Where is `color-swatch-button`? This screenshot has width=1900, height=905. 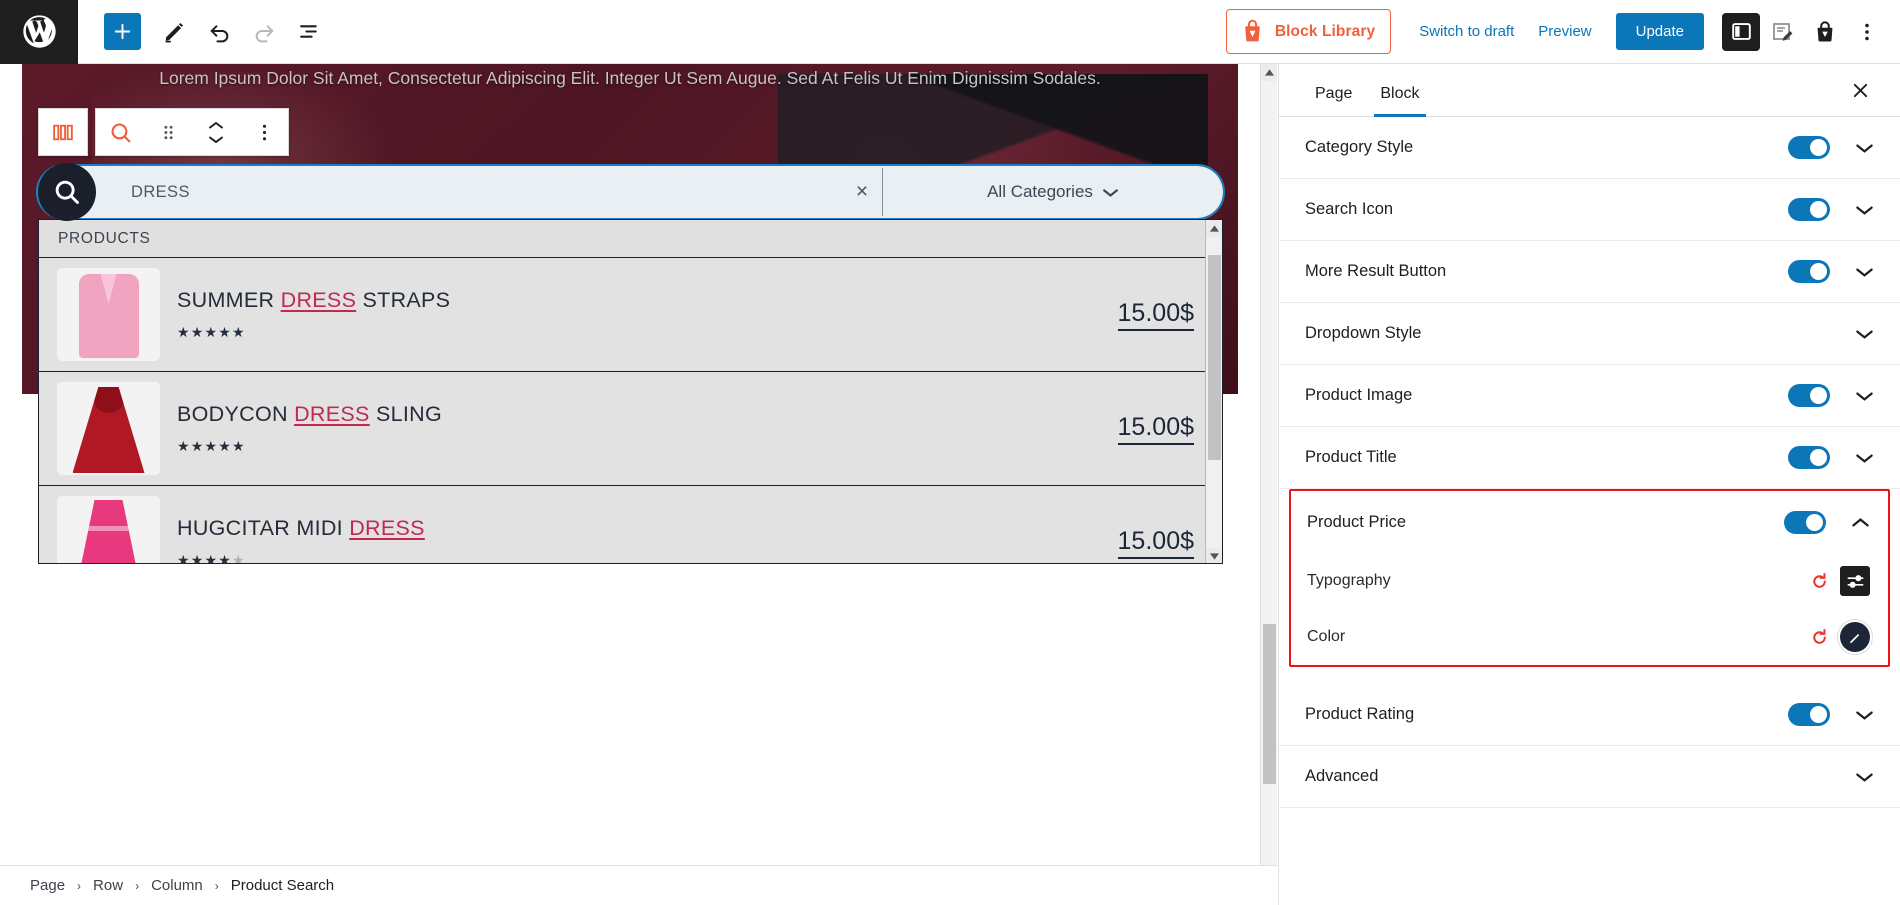
color-swatch-button is located at coordinates (1855, 637).